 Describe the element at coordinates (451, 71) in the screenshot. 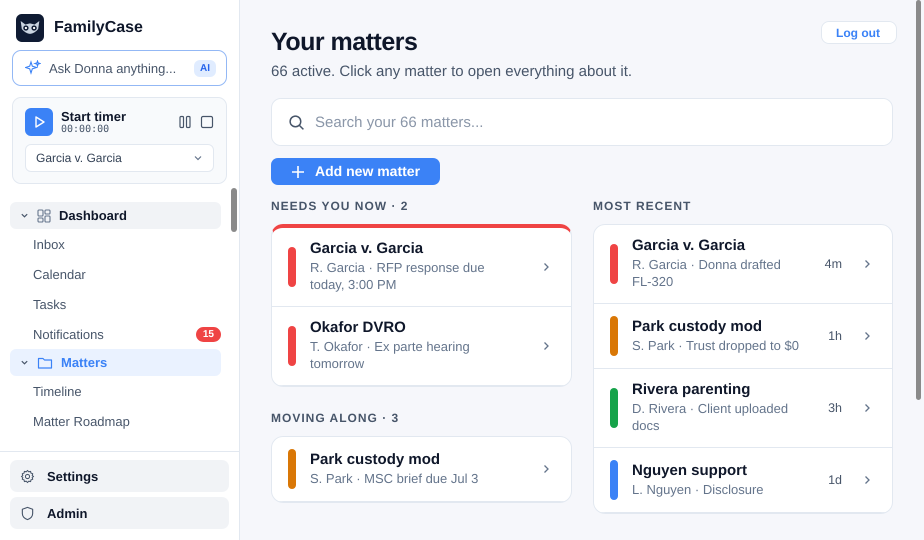

I see `page-subtitle: 66 active. Click any matter to open everything about it.` at that location.